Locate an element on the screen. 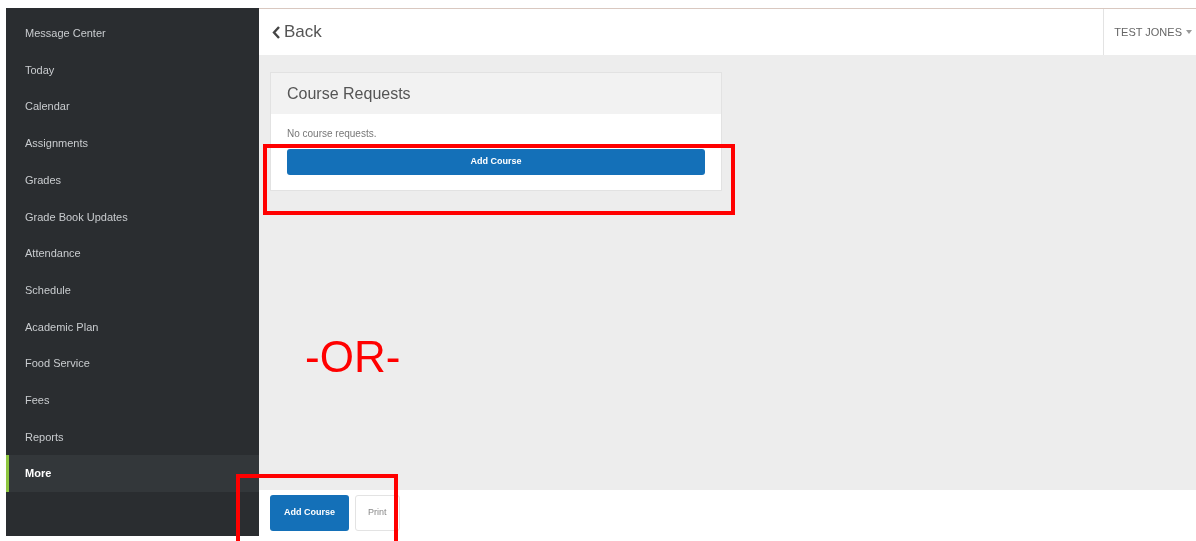 Image resolution: width=1196 pixels, height=541 pixels. sidebar-item: More is located at coordinates (132, 473).